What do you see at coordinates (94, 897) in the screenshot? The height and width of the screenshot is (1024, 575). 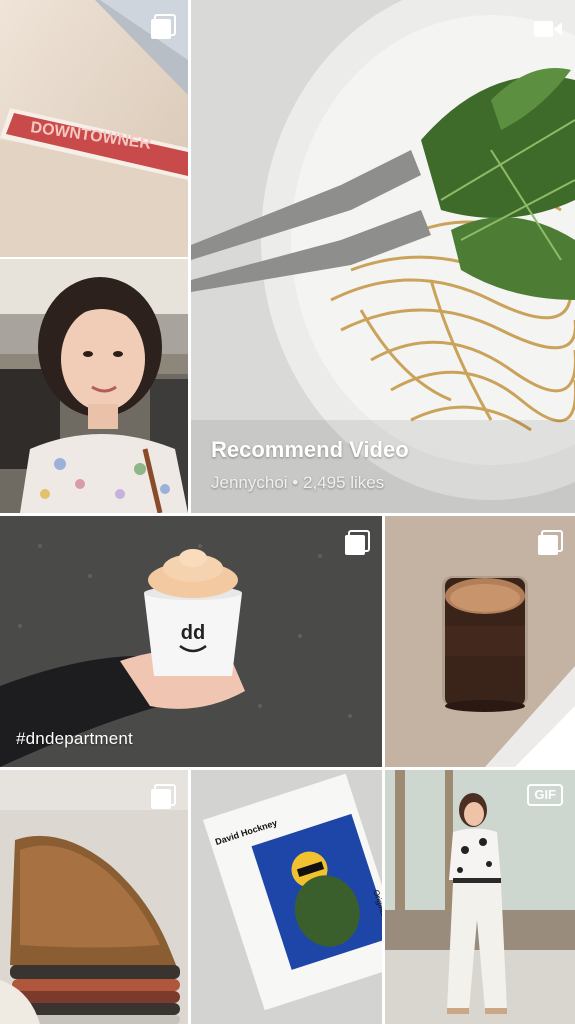 I see `tile-chairs` at bounding box center [94, 897].